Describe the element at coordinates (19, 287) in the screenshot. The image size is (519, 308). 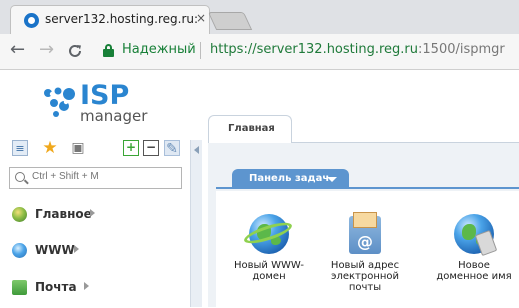
I see `mail-icon` at that location.